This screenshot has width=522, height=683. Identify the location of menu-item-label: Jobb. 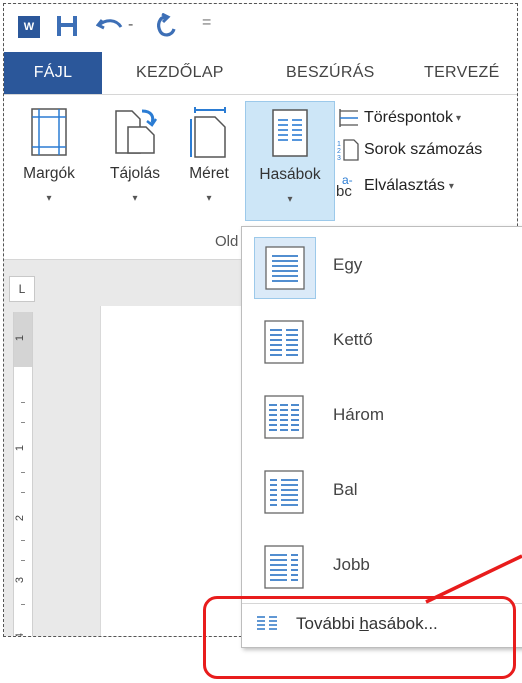
(351, 564).